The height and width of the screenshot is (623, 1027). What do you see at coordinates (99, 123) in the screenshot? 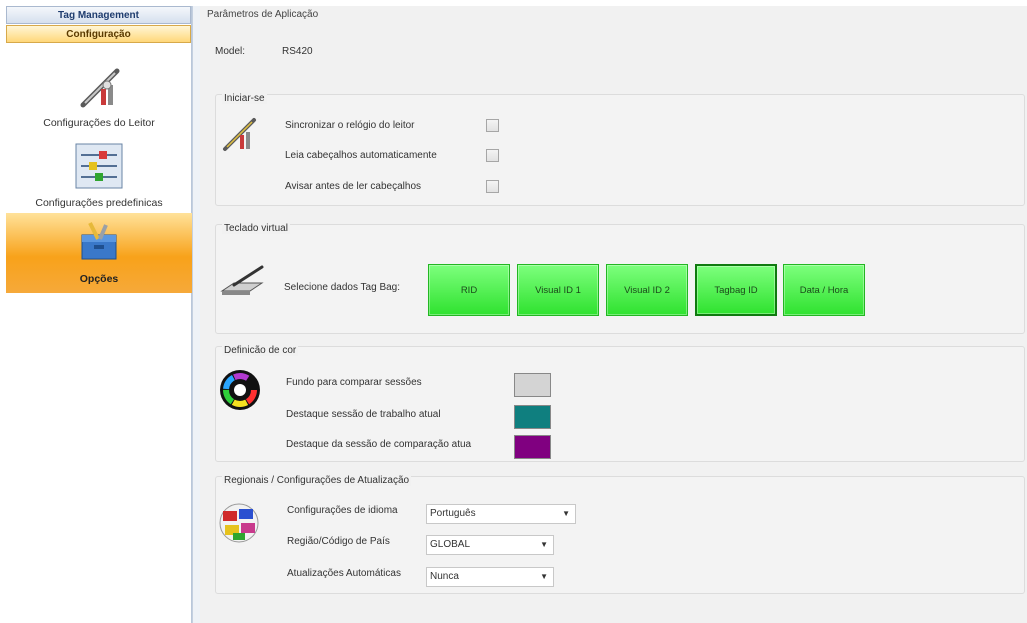
I see `nav-item-label: Configurações do Leitor` at bounding box center [99, 123].